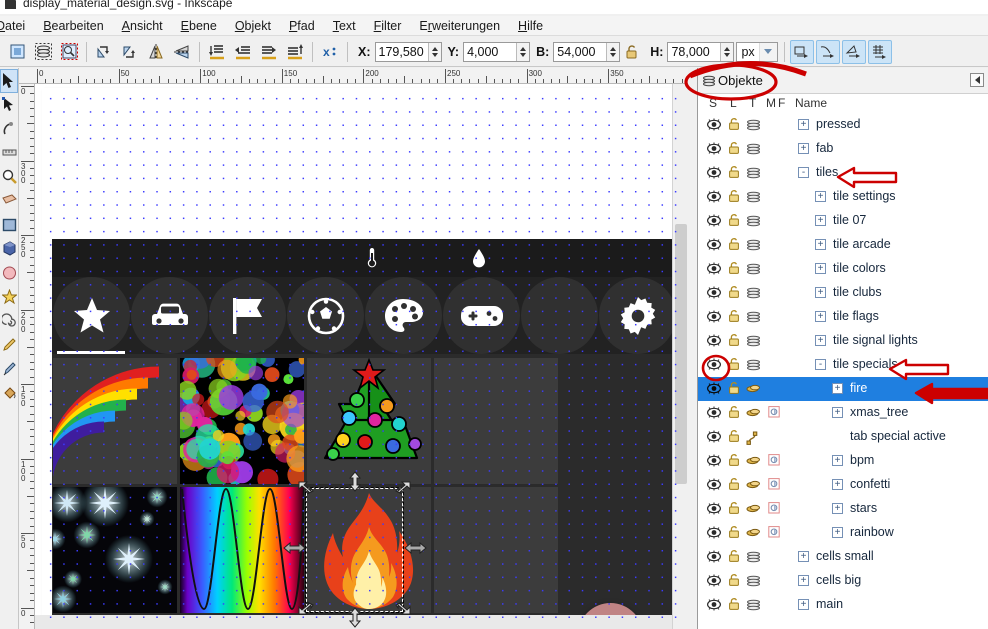  I want to click on pencil-tool, so click(9, 345).